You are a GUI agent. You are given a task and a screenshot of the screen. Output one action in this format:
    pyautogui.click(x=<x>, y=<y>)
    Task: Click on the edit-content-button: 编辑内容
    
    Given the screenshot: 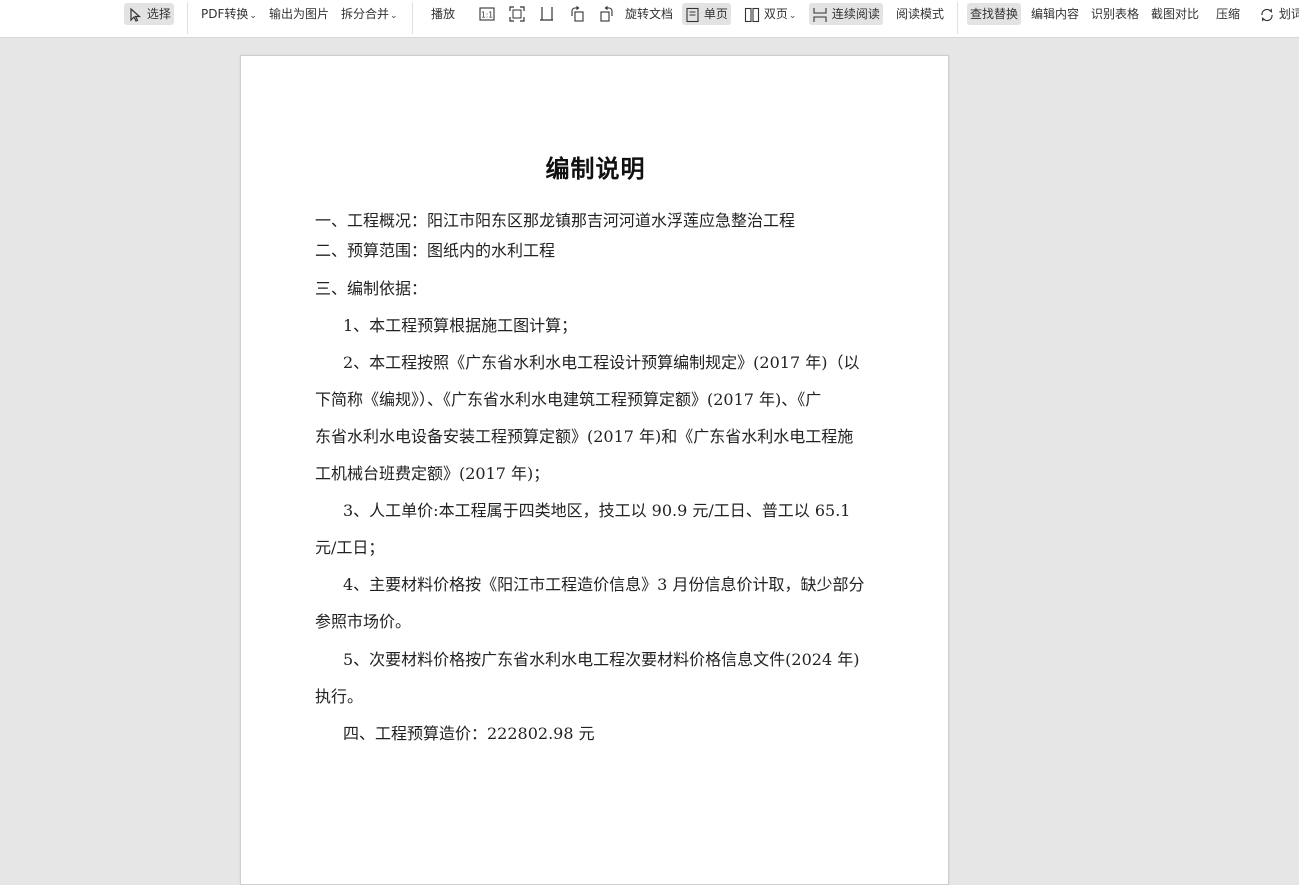 What is the action you would take?
    pyautogui.click(x=1055, y=14)
    